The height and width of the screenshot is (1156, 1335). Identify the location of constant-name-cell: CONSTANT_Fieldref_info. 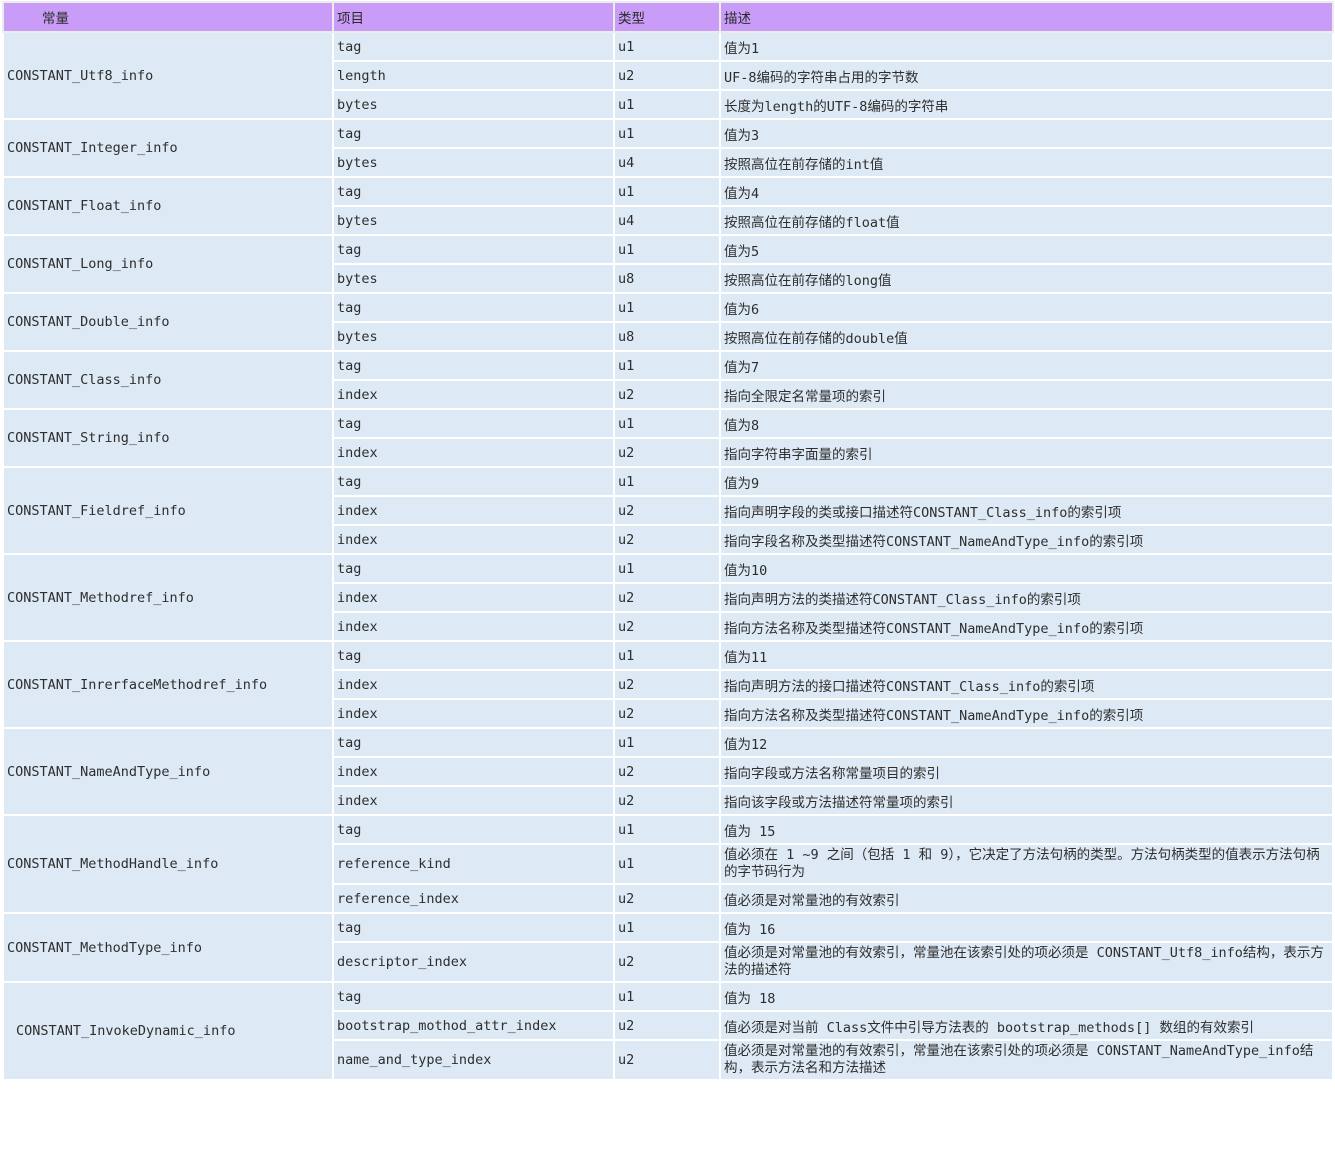
(168, 510).